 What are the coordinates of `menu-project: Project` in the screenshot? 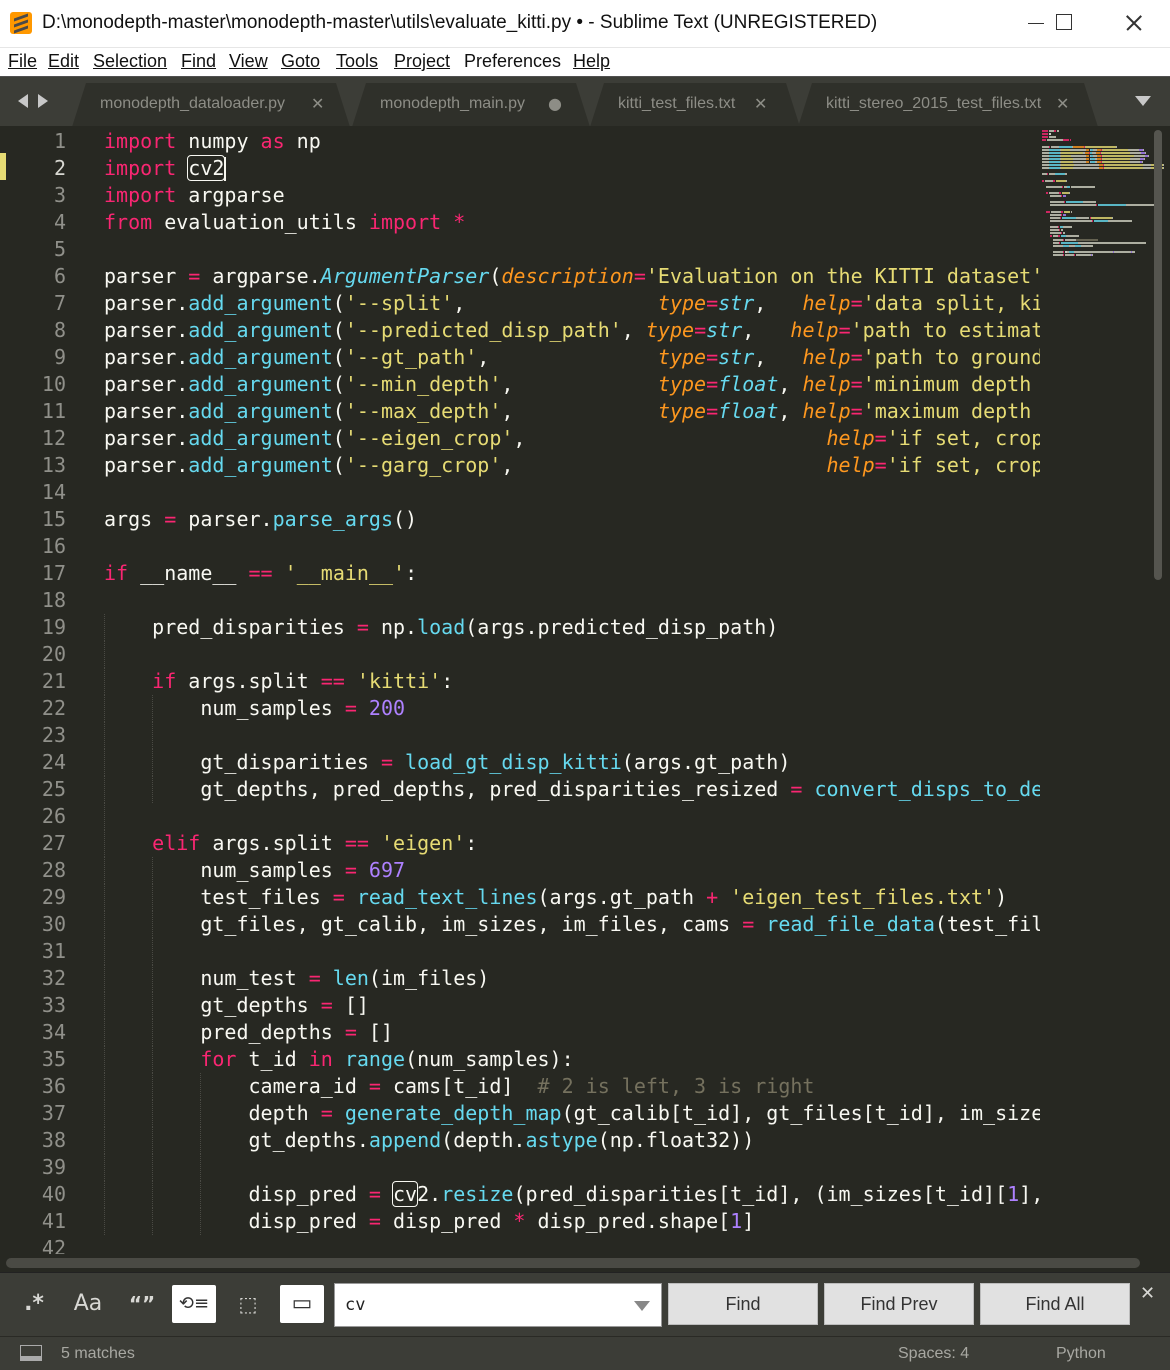 It's located at (422, 61).